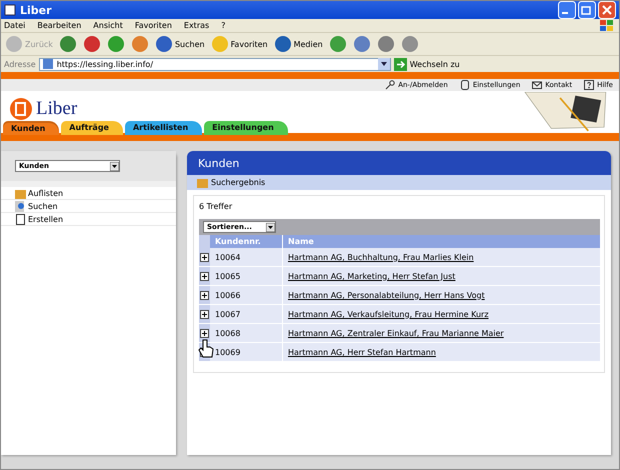  What do you see at coordinates (179, 44) in the screenshot?
I see `toolbar-button: Suchen` at bounding box center [179, 44].